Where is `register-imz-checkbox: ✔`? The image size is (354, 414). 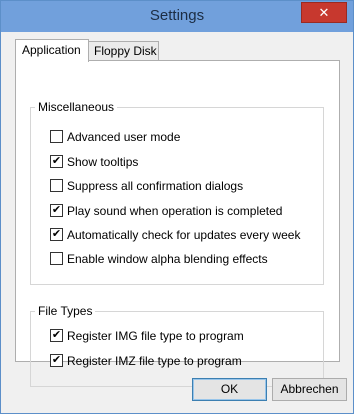 register-imz-checkbox: ✔ is located at coordinates (56, 360).